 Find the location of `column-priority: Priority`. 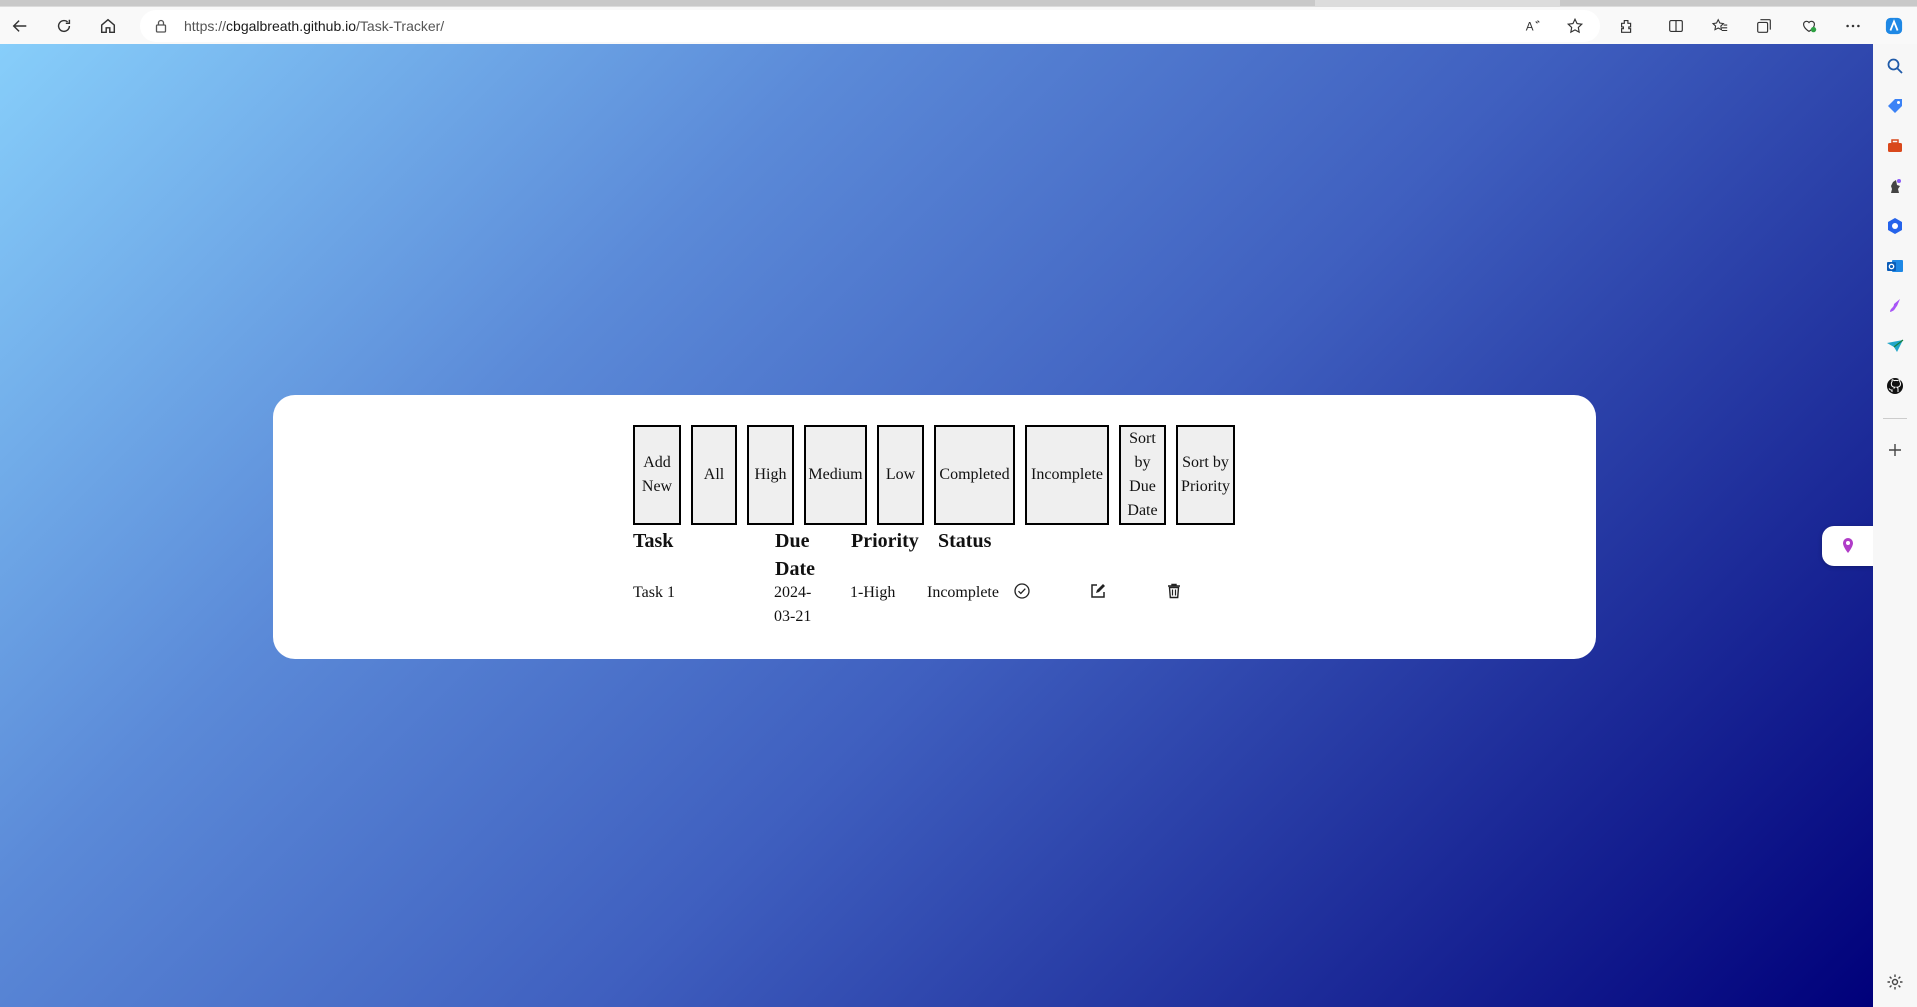

column-priority: Priority is located at coordinates (885, 541).